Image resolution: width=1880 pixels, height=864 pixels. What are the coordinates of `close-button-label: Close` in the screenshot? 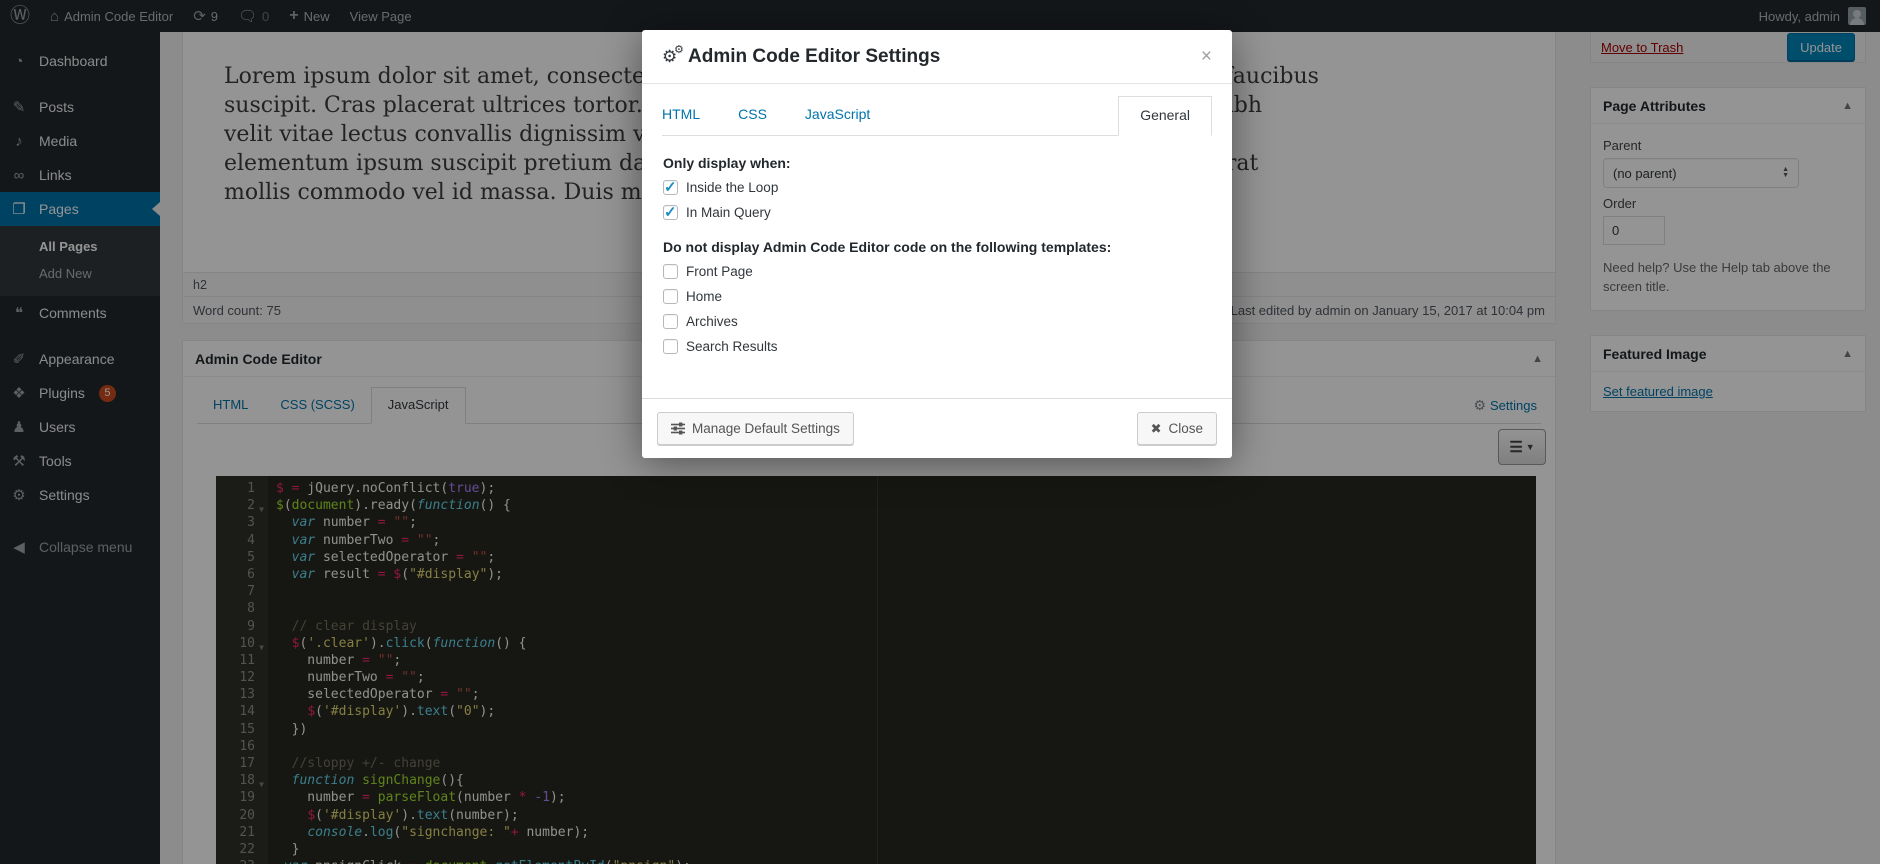 It's located at (1185, 428).